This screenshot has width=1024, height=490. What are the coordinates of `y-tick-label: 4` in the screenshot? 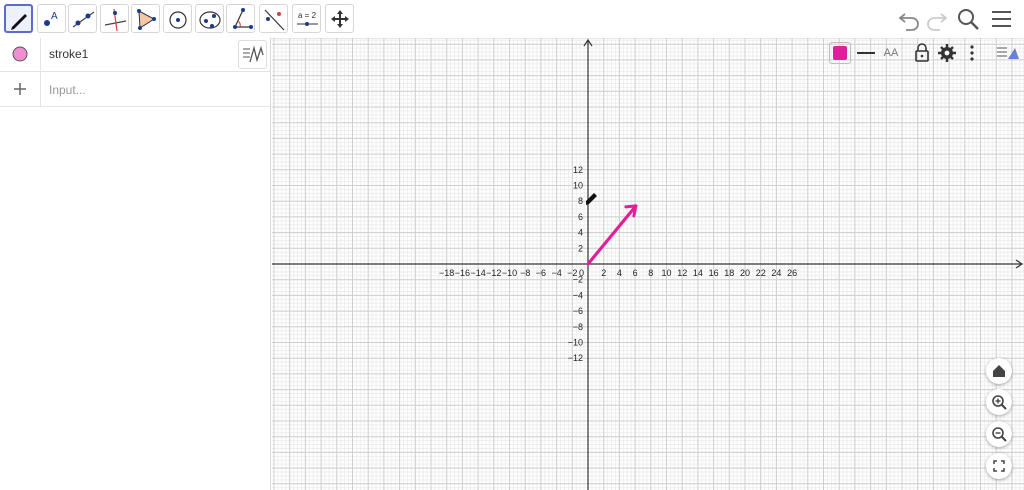 It's located at (580, 233).